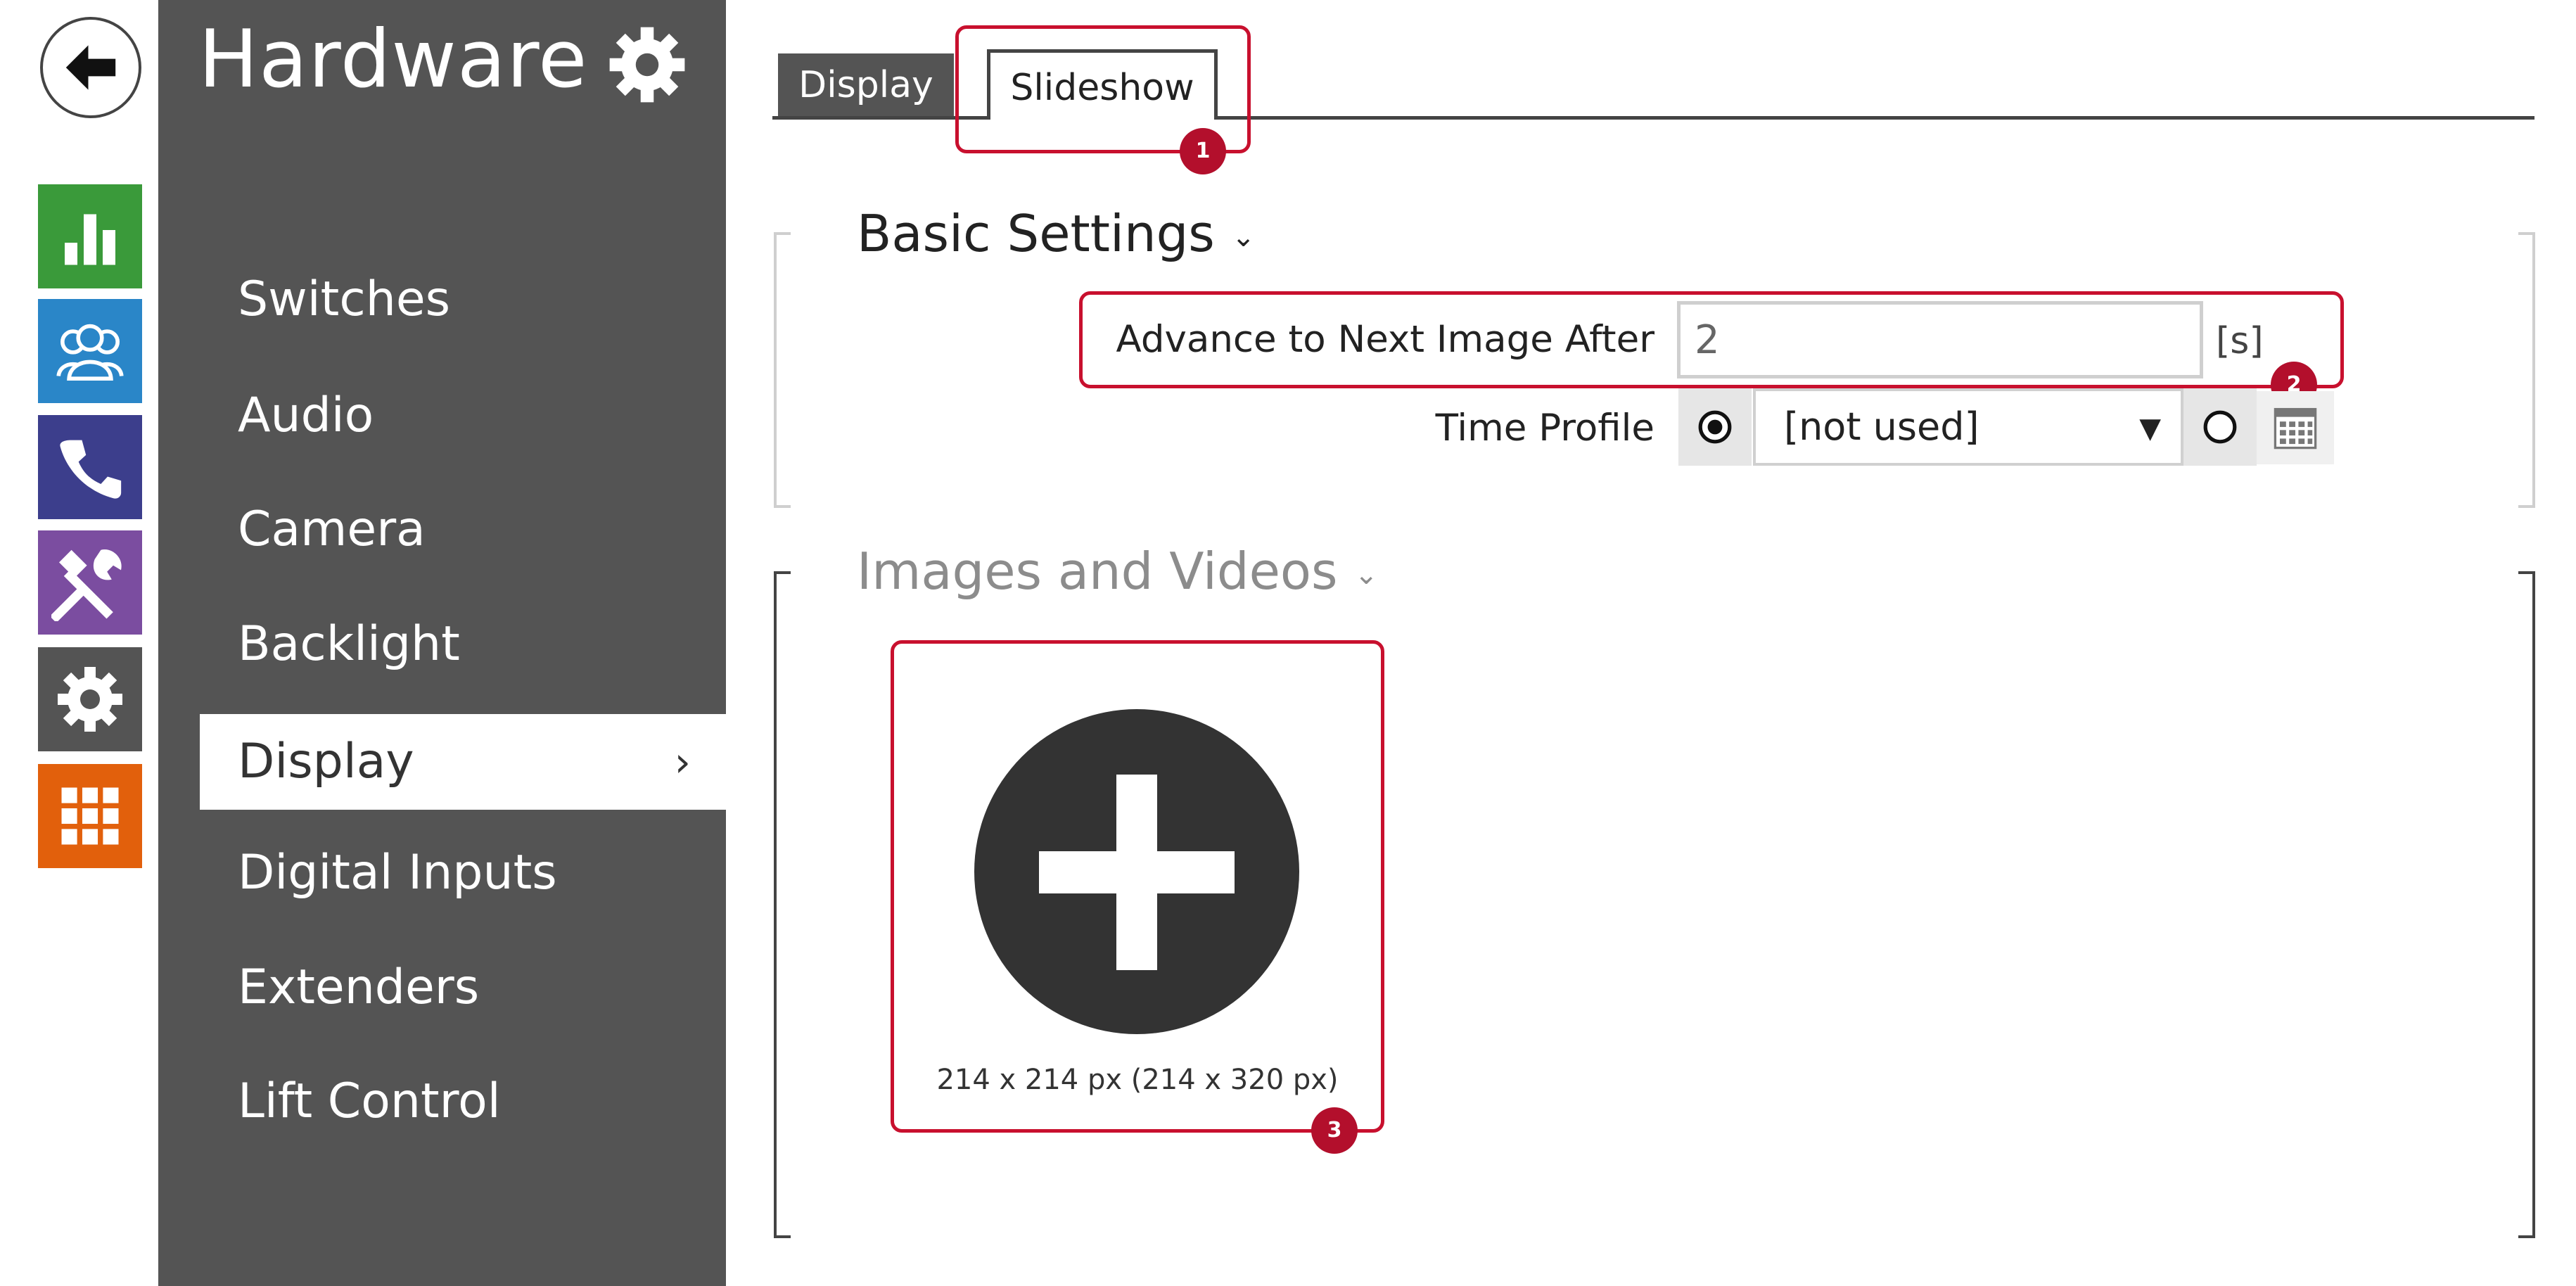 Image resolution: width=2576 pixels, height=1286 pixels. What do you see at coordinates (1940, 339) in the screenshot?
I see `advance-interval-input` at bounding box center [1940, 339].